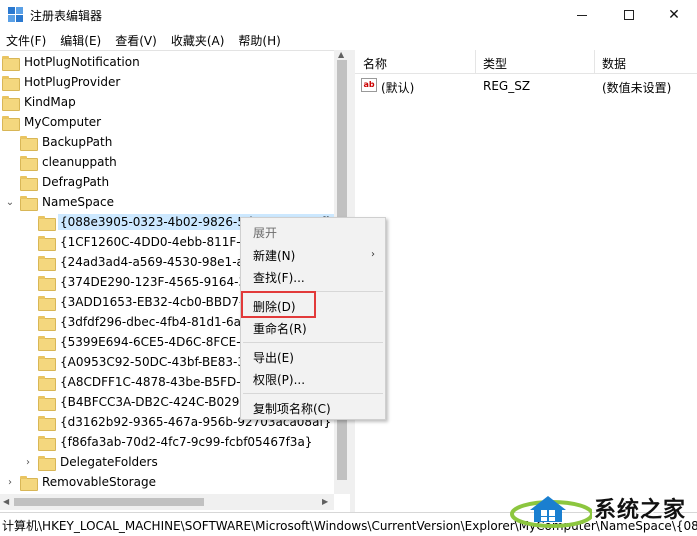 The image size is (697, 536). Describe the element at coordinates (82, 62) in the screenshot. I see `tree-item-label: HotPlugNotification` at that location.